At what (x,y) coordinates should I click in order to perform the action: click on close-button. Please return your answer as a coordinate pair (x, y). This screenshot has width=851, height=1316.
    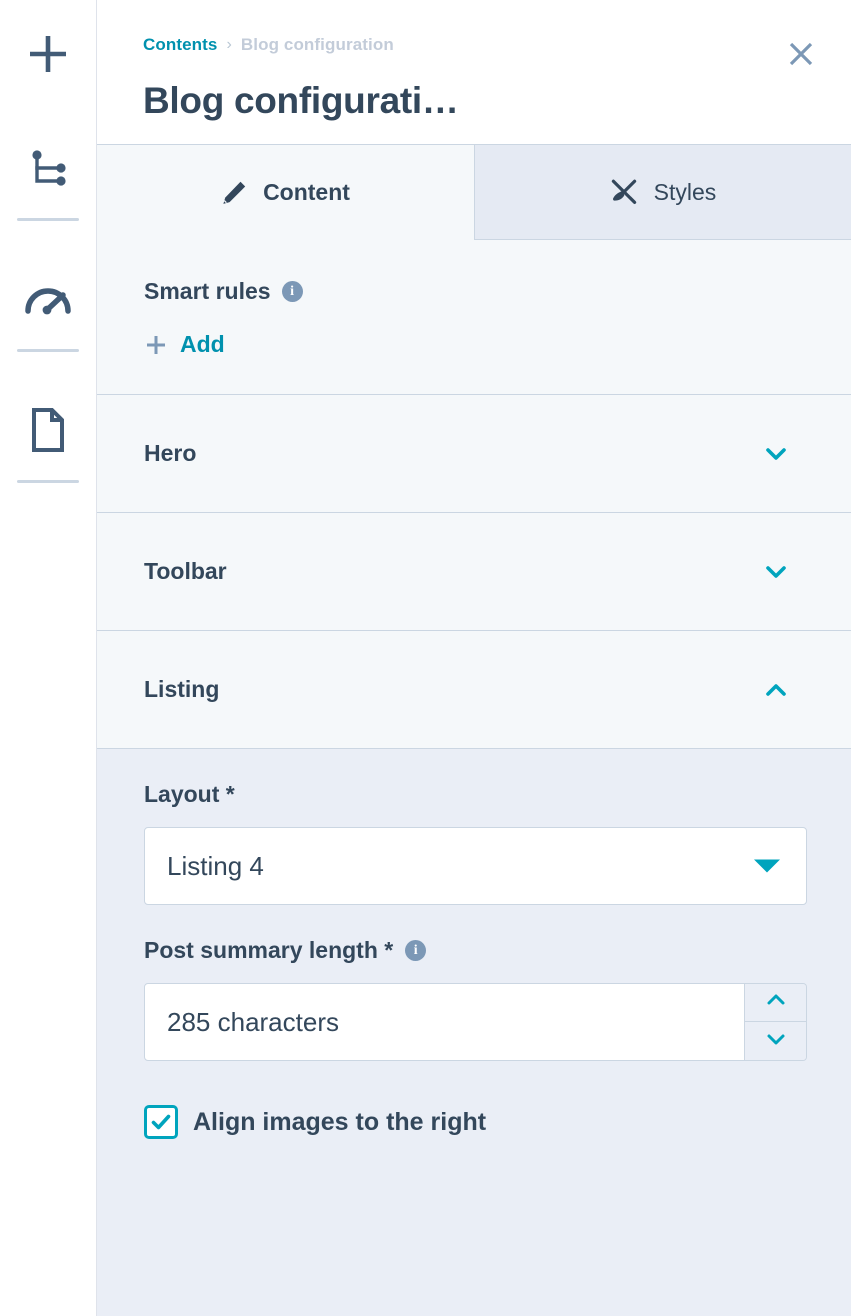
    Looking at the image, I should click on (801, 56).